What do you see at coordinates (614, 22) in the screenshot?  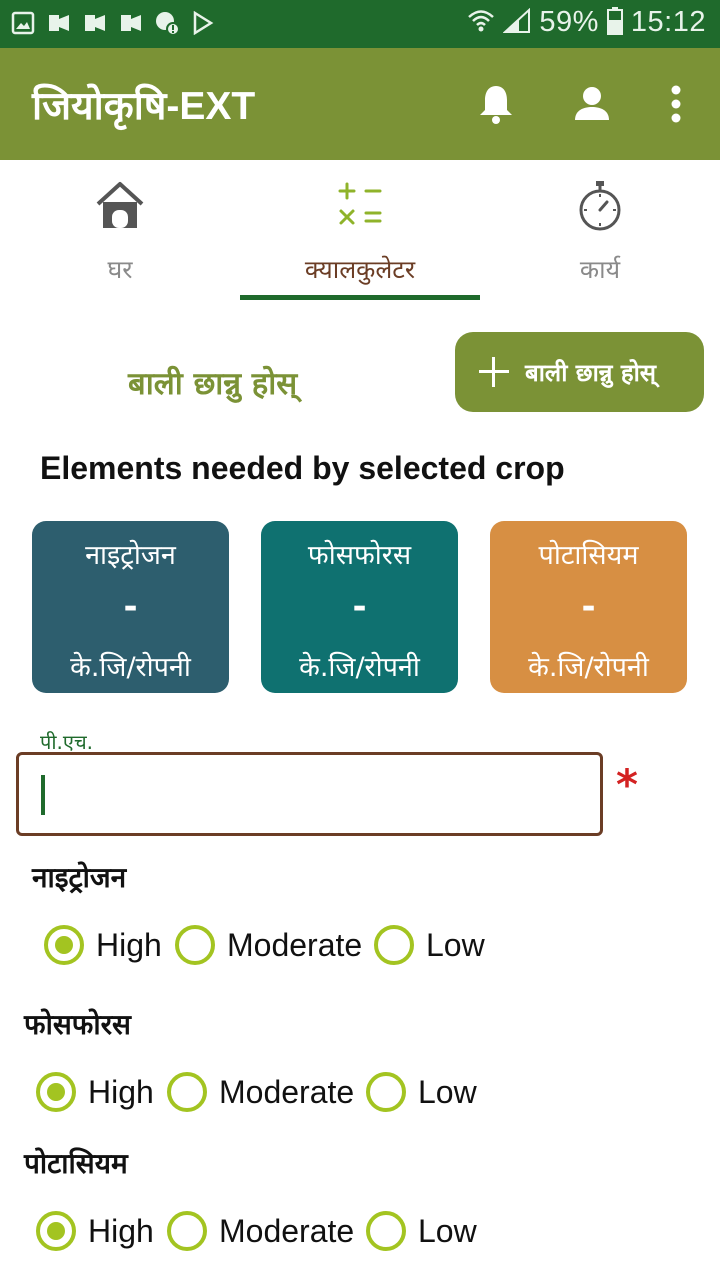 I see `battery-icon` at bounding box center [614, 22].